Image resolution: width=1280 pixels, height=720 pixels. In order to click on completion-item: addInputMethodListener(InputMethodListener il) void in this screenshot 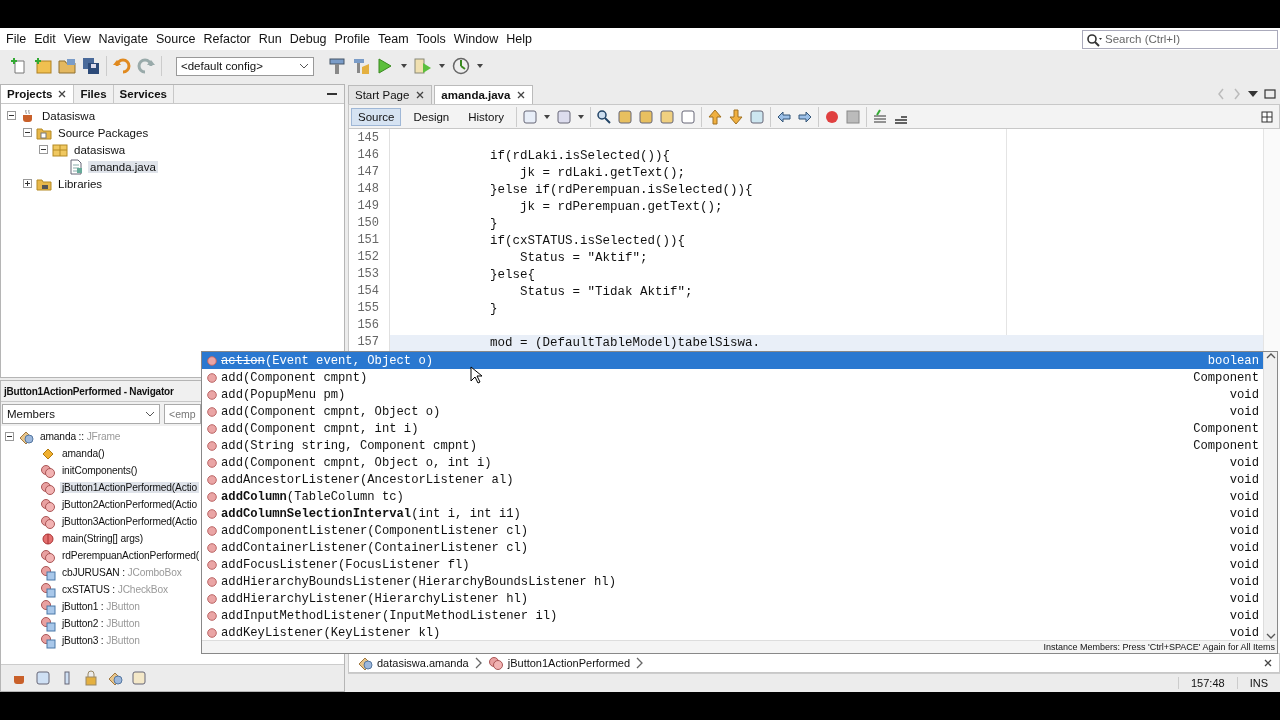, I will do `click(732, 615)`.